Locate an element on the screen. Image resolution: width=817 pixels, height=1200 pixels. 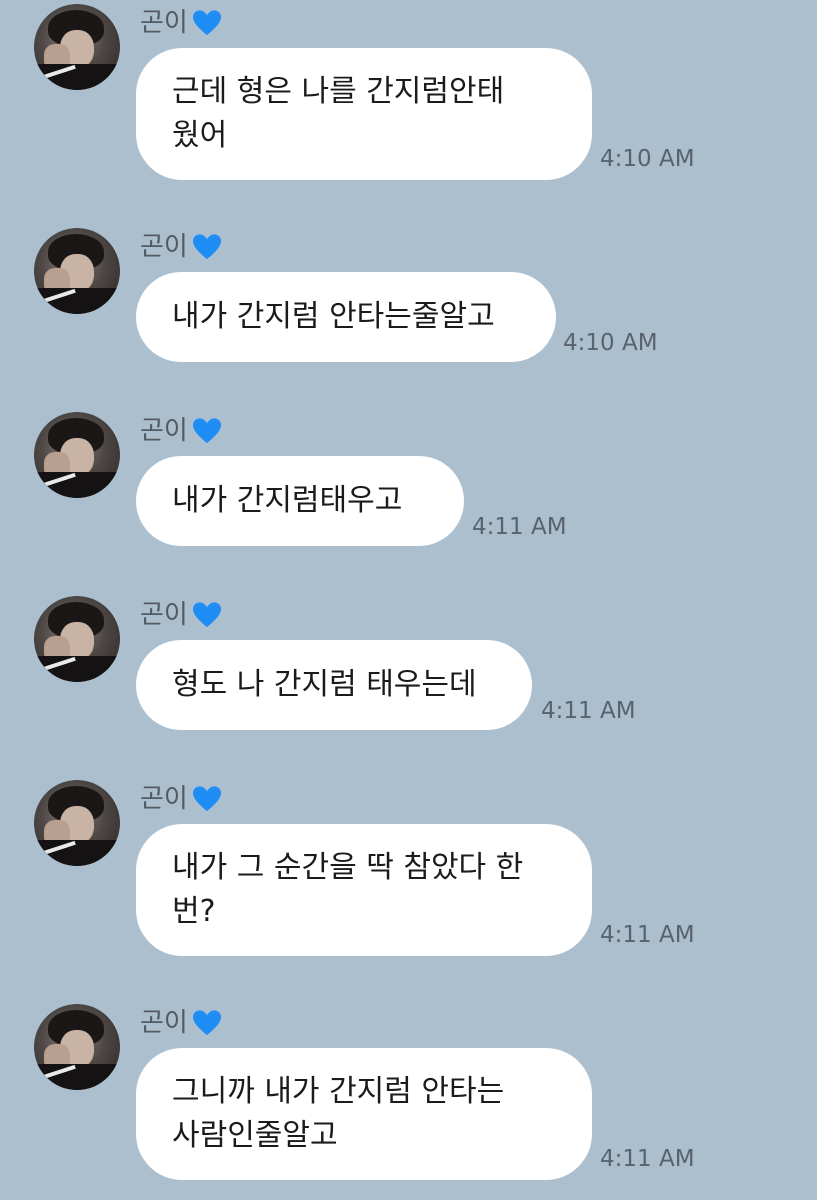
message-bubble: 내가 간지럼태우고 is located at coordinates (300, 501).